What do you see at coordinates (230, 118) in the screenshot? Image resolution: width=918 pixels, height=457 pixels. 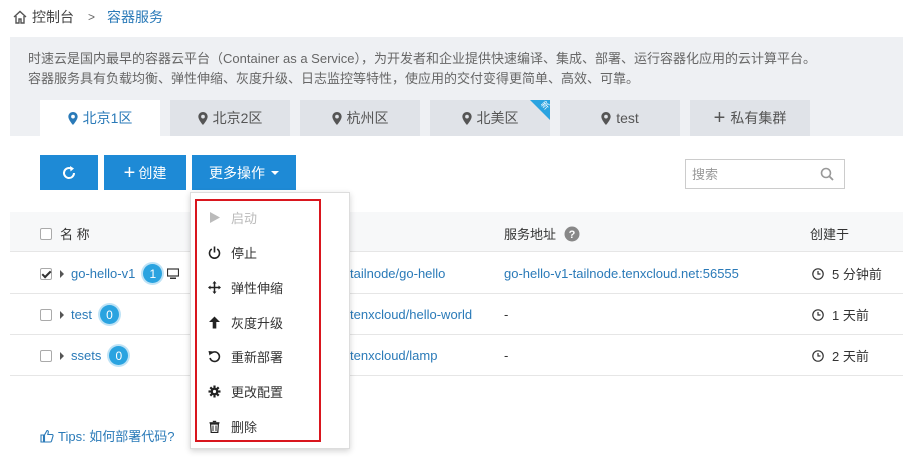 I see `tab-beijing-2: 北京2区` at bounding box center [230, 118].